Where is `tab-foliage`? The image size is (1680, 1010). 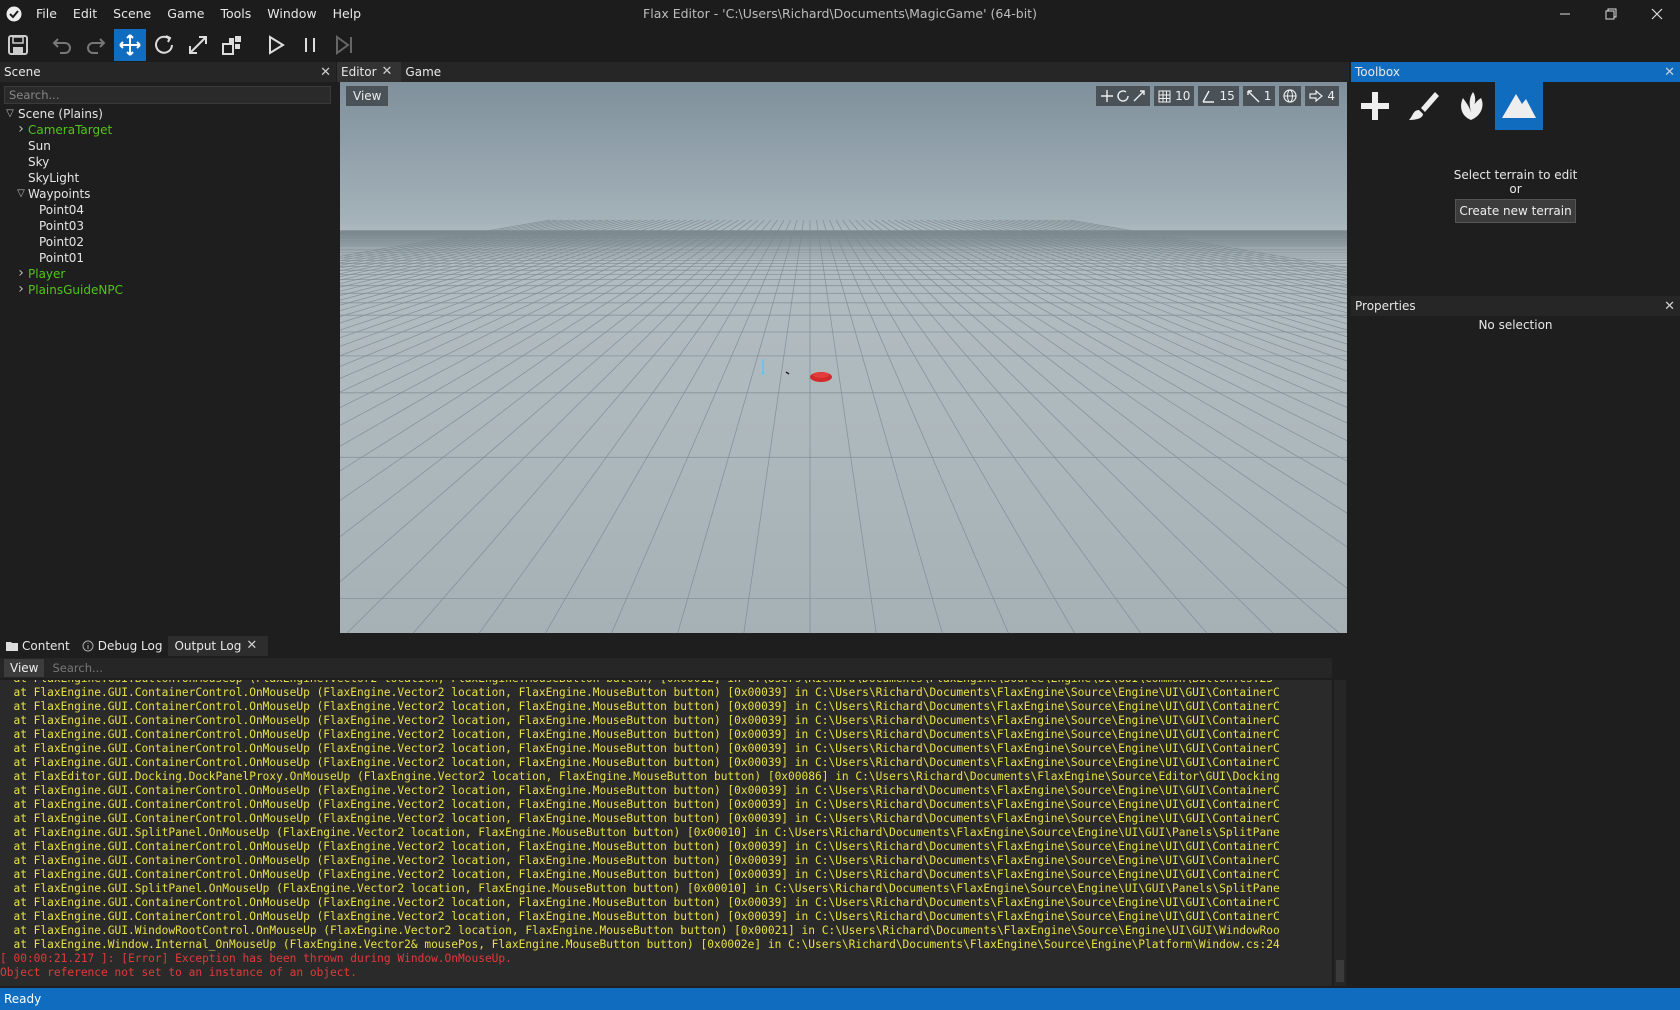
tab-foliage is located at coordinates (1471, 106).